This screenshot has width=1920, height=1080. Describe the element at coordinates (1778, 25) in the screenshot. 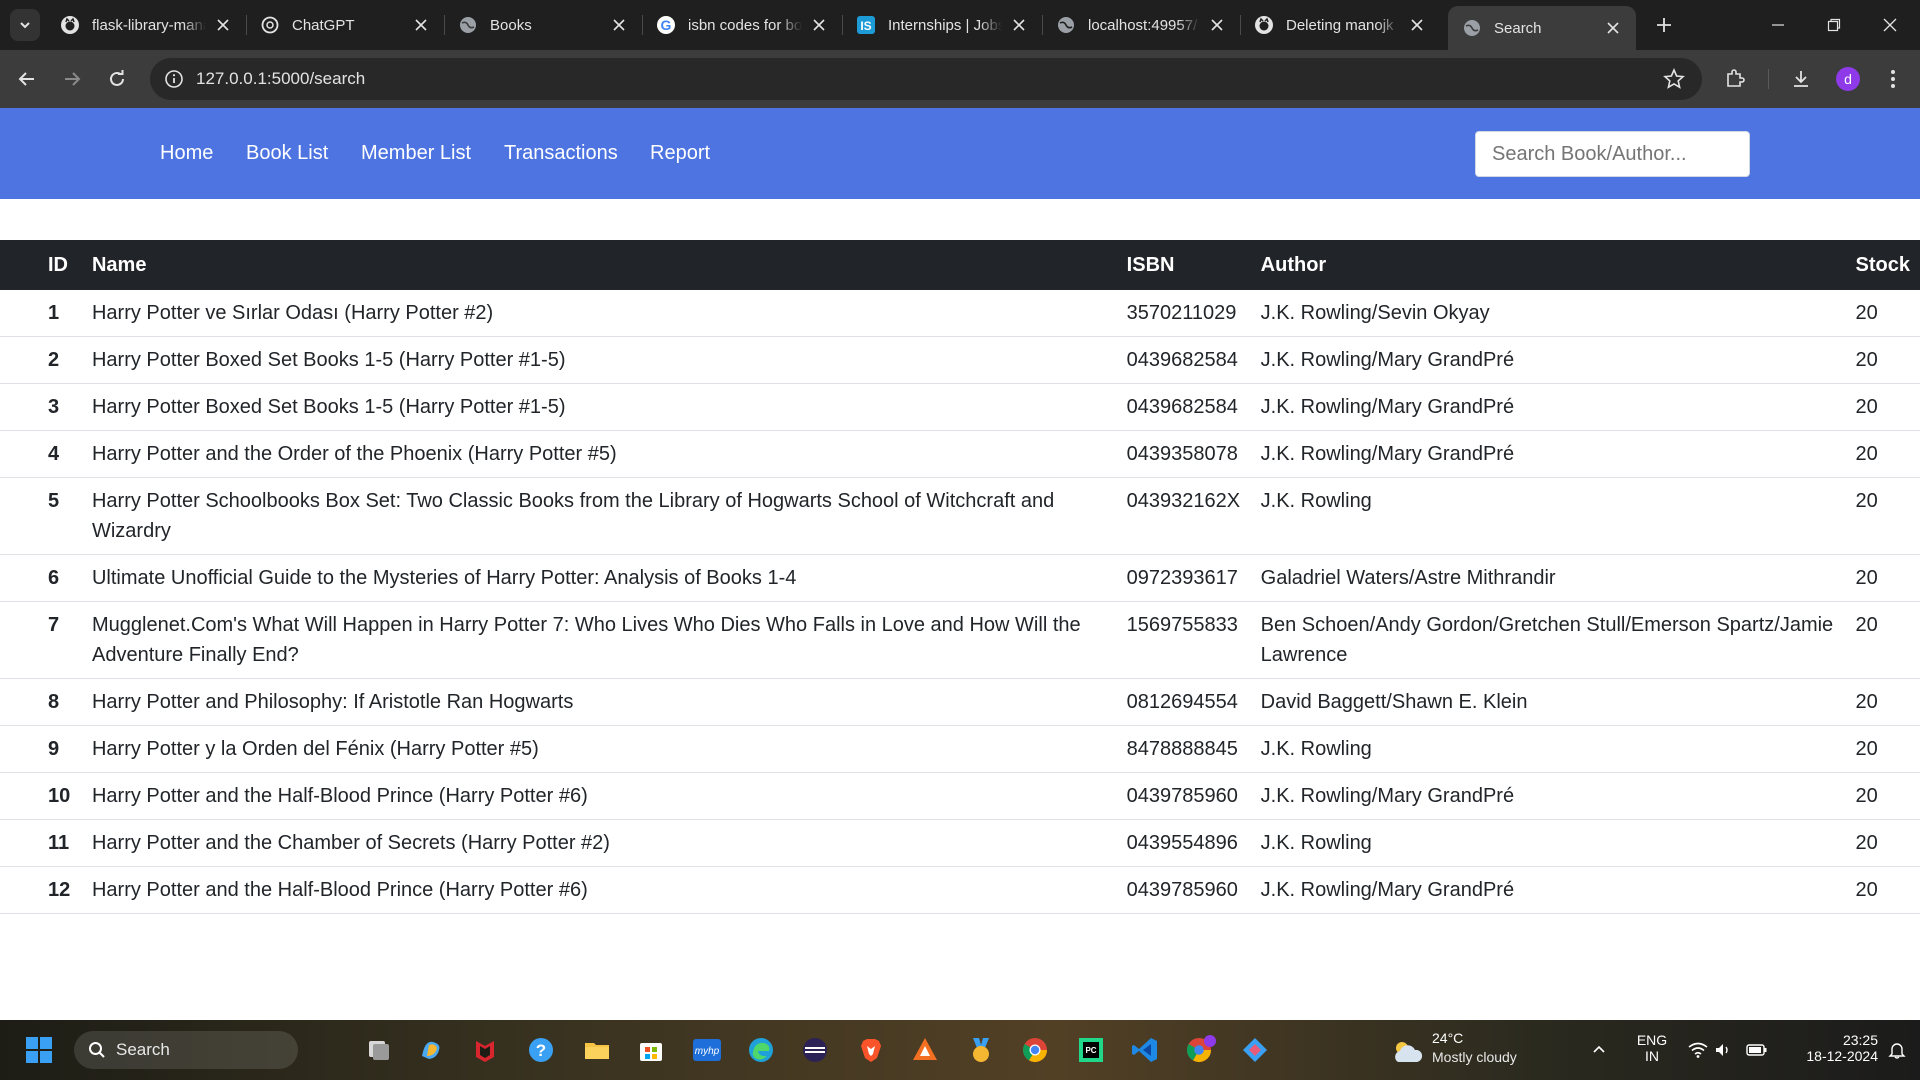

I see `minimize-button` at that location.